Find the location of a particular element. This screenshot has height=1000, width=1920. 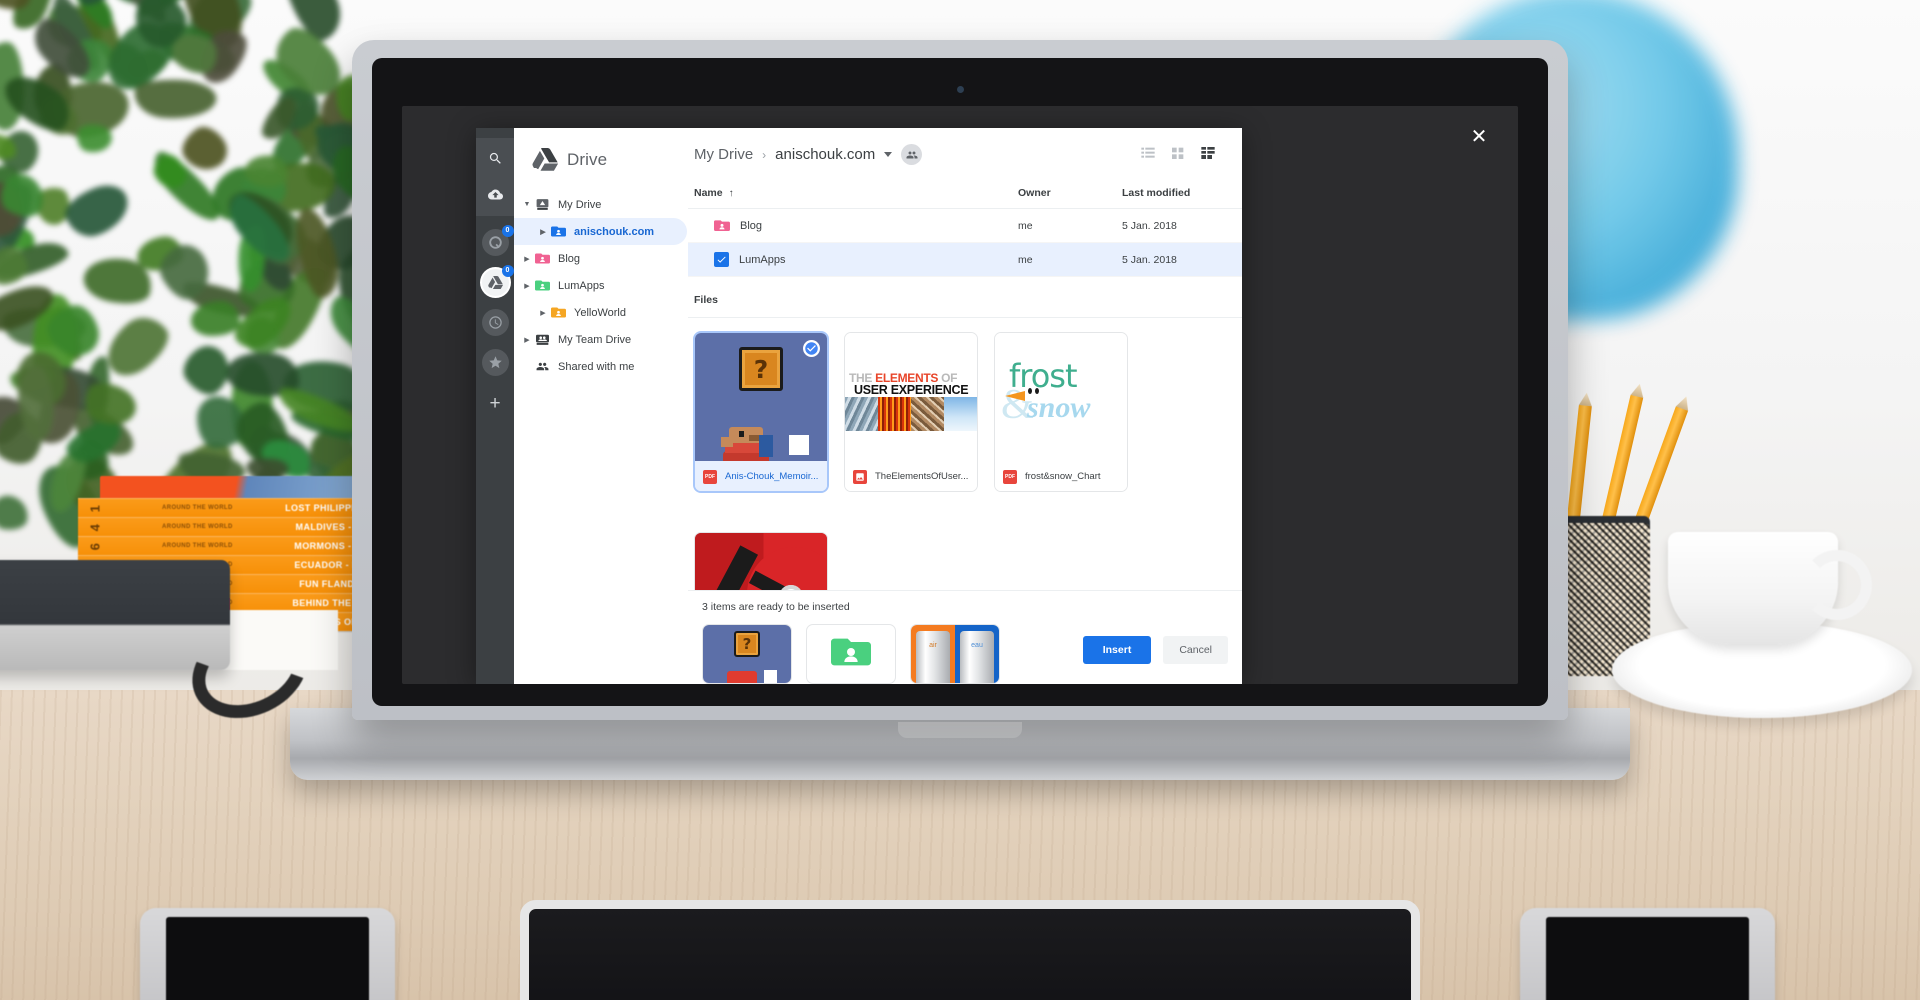

mini-thumb-folder is located at coordinates (851, 654).